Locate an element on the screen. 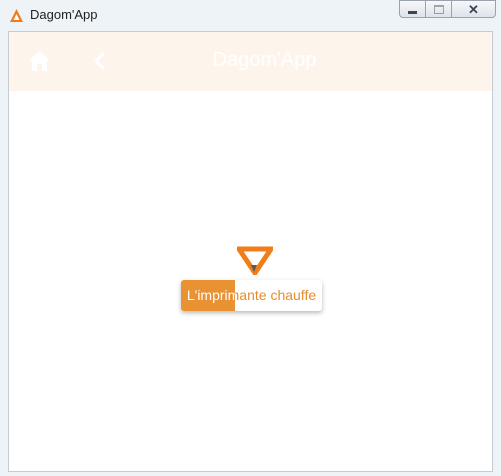 The width and height of the screenshot is (501, 476). close-button: ✕ is located at coordinates (473, 9).